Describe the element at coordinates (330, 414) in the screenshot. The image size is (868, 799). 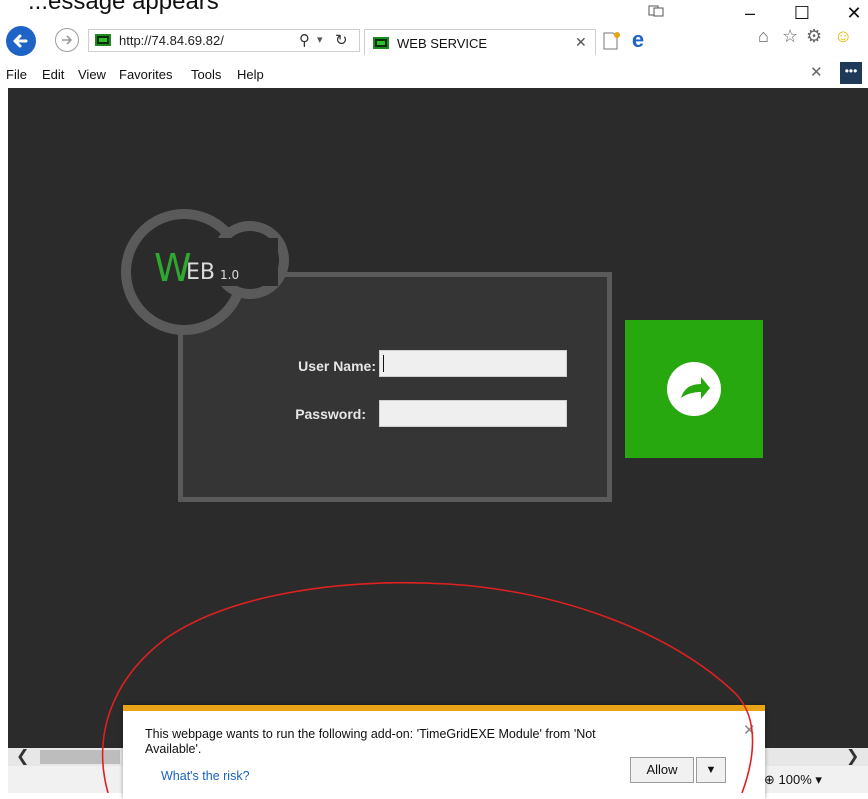
I see `password-label: Password:` at that location.